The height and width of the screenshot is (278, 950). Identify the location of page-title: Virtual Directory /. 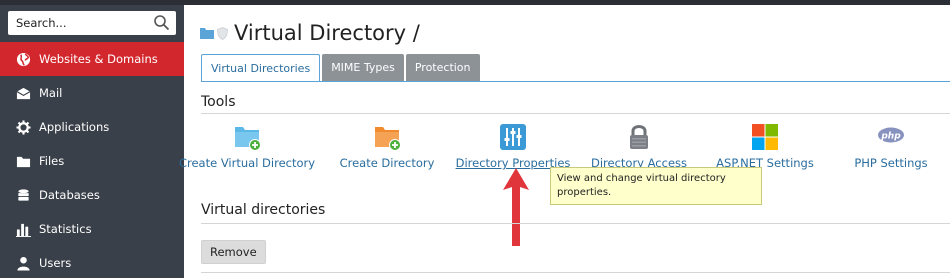
(327, 33).